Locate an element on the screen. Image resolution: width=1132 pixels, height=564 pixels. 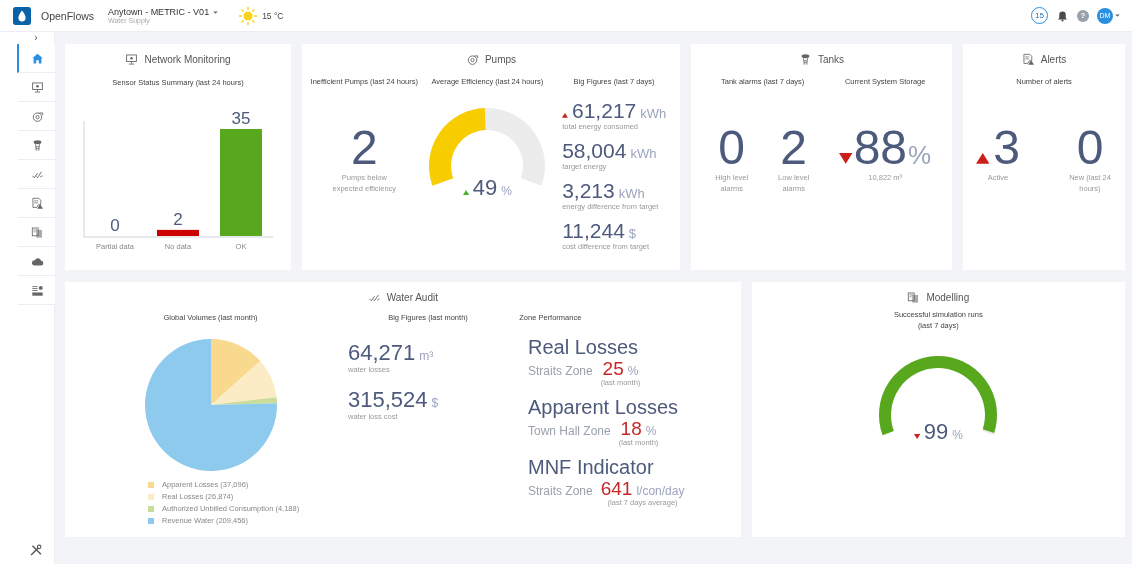
bar-value-label: 35 is located at coordinates (241, 118).